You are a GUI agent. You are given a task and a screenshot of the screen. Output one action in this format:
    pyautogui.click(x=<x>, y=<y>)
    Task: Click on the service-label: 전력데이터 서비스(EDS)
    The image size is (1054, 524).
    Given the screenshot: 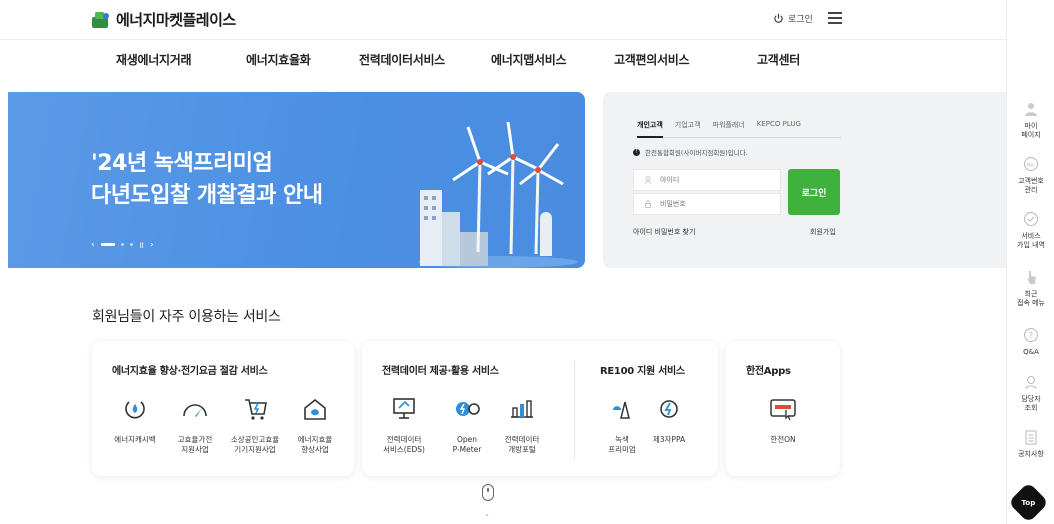 What is the action you would take?
    pyautogui.click(x=404, y=444)
    